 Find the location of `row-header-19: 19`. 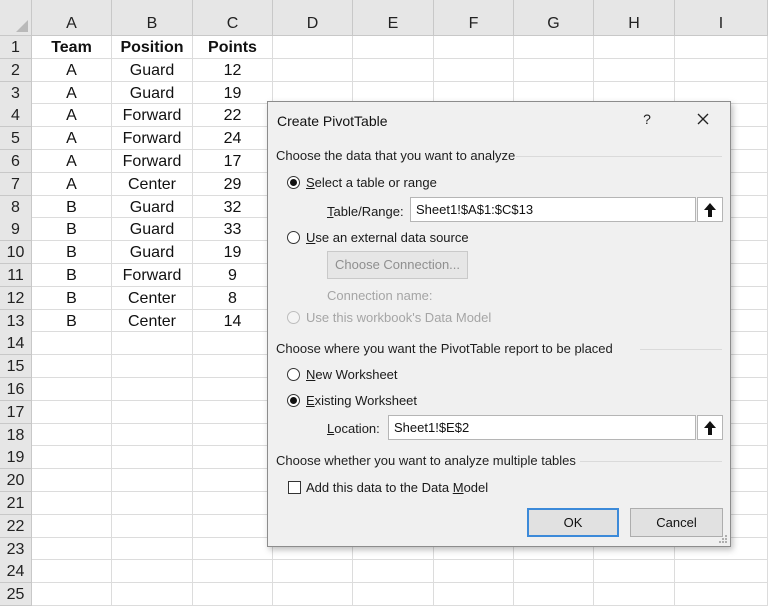

row-header-19: 19 is located at coordinates (16, 458).